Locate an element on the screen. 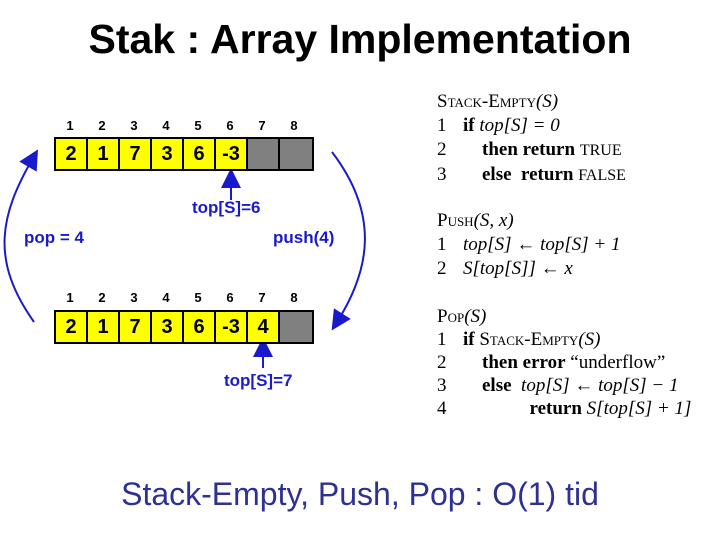 The width and height of the screenshot is (720, 540). code-line: 2 S[top[S]] ← x is located at coordinates (528, 269).